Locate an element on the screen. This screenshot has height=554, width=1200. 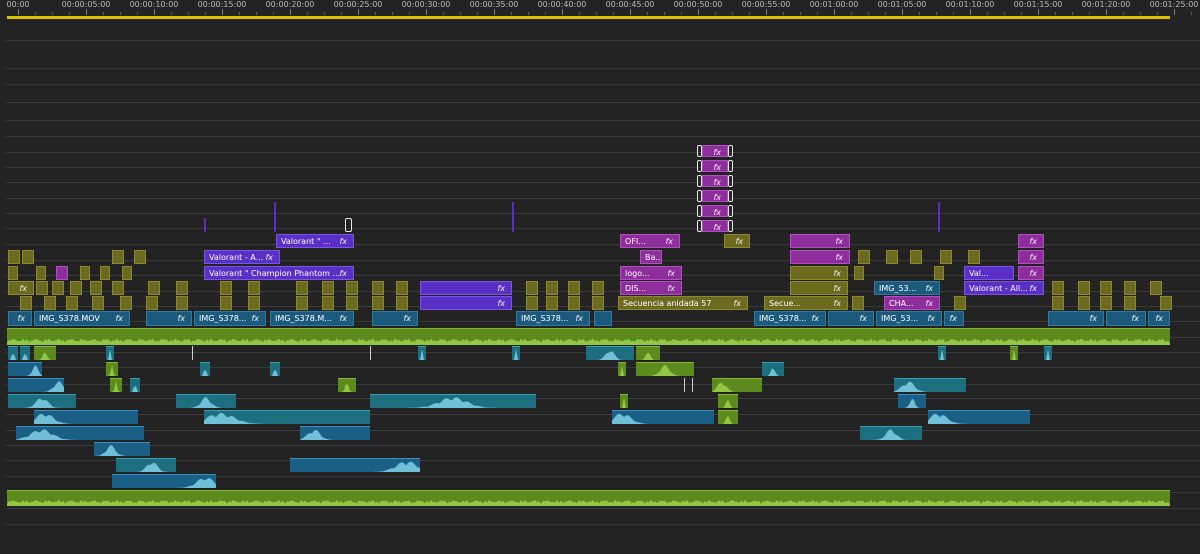
clip-nested-sequence: Secuencia anidada 57 fx is located at coordinates (683, 303).